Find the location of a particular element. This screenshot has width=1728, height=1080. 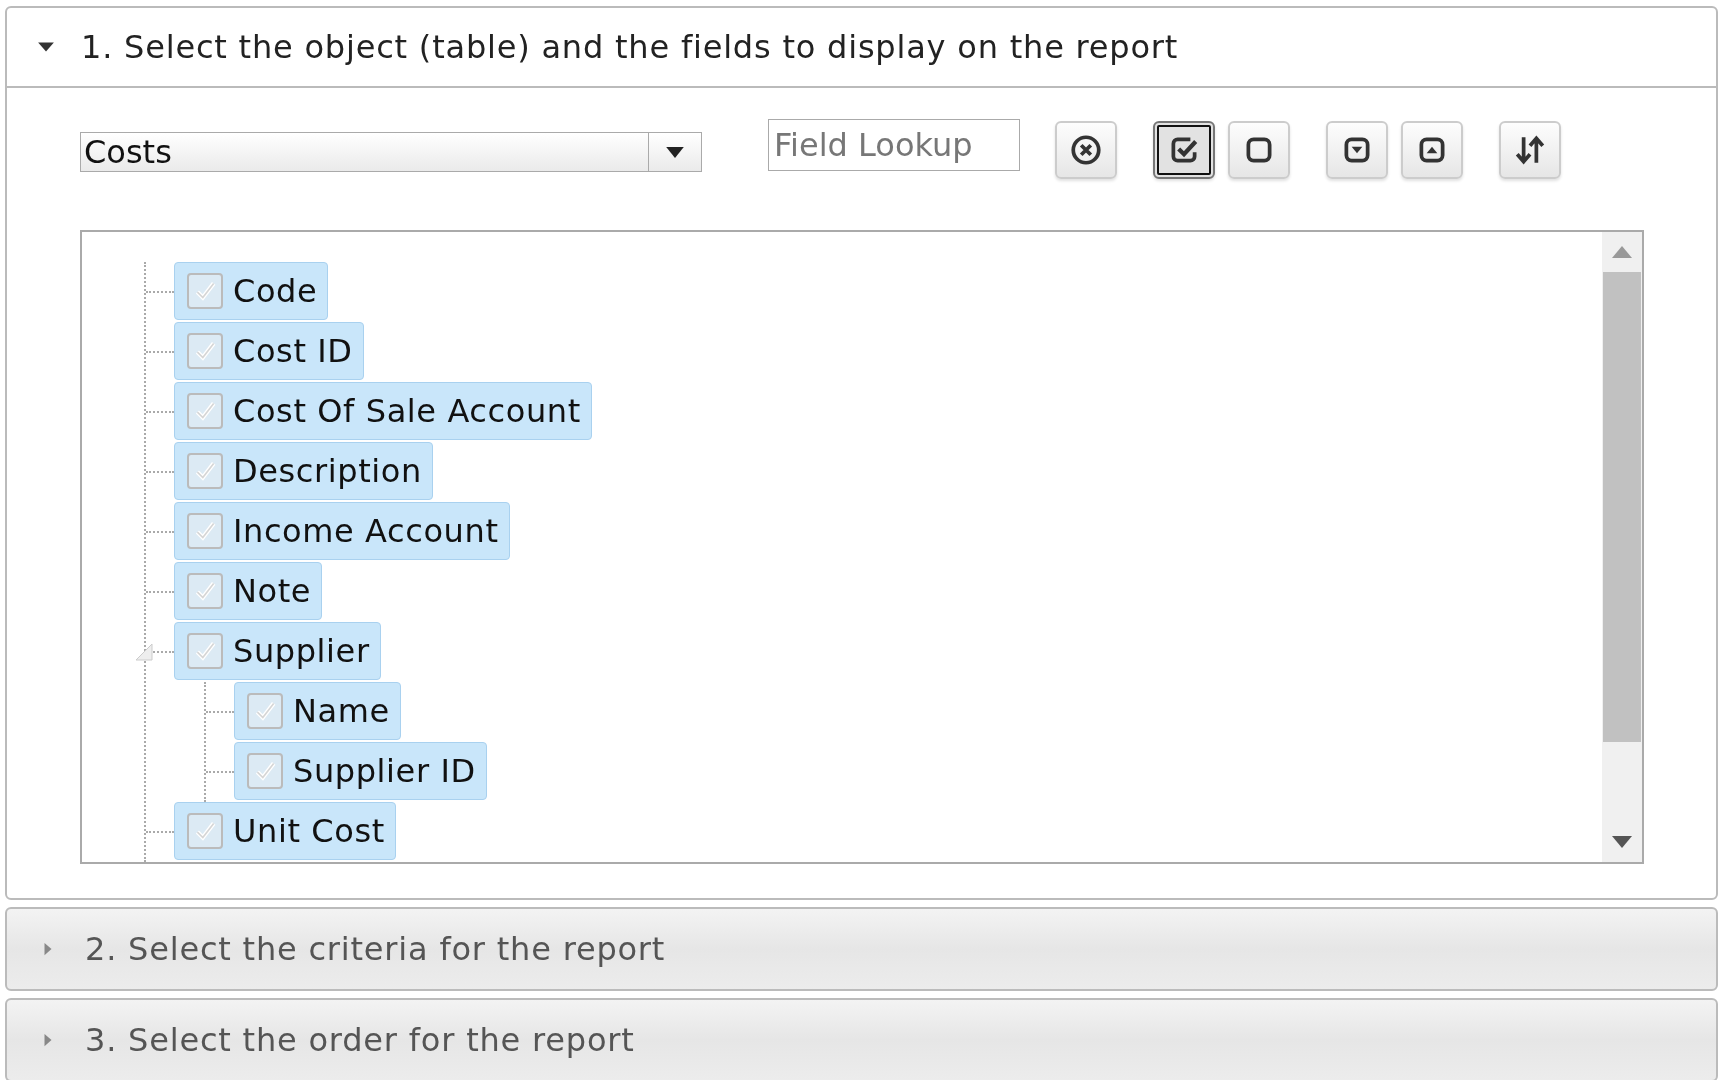

tree-item: Income Account is located at coordinates (342, 531).